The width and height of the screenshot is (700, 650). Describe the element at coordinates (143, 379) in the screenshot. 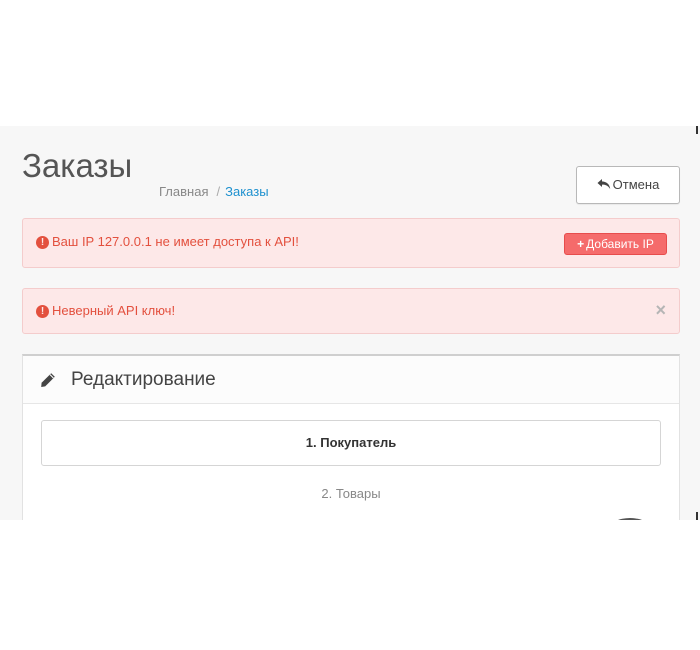

I see `panel-title: Редактирование` at that location.